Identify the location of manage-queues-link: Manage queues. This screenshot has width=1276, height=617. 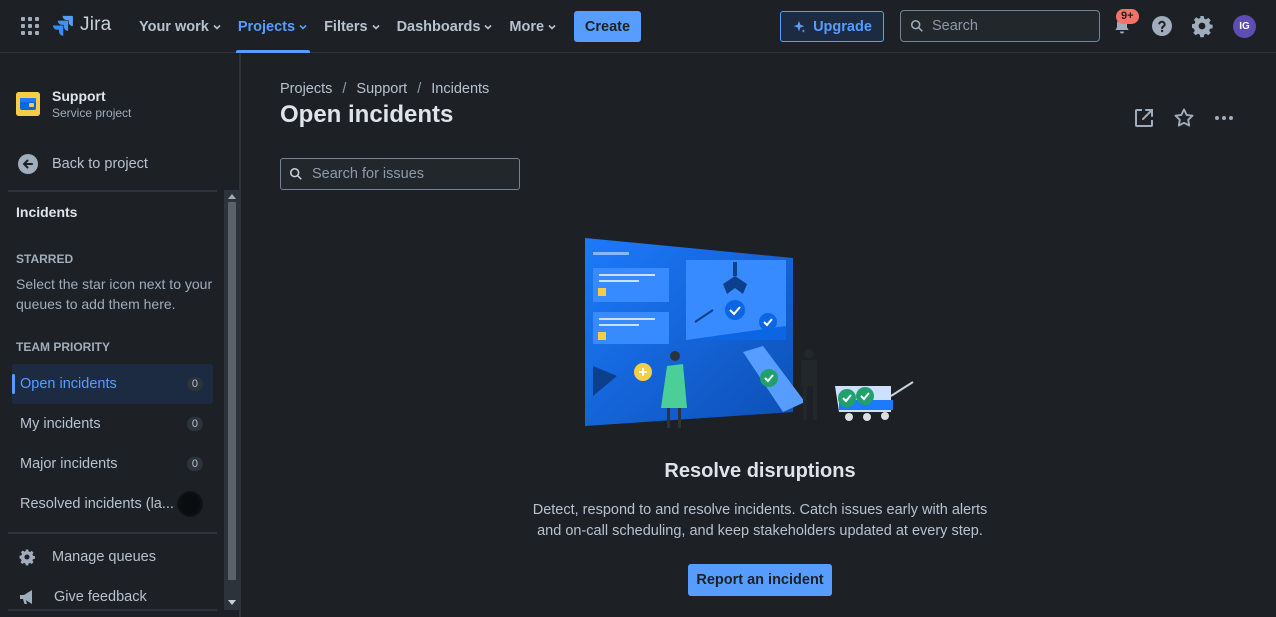
(87, 557).